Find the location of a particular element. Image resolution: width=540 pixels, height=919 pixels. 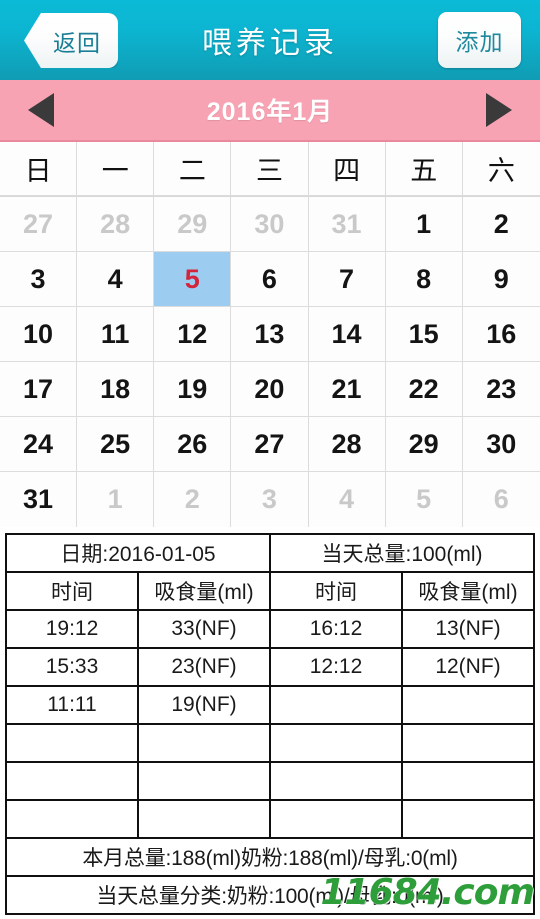

calendar-day: 11 is located at coordinates (116, 334).